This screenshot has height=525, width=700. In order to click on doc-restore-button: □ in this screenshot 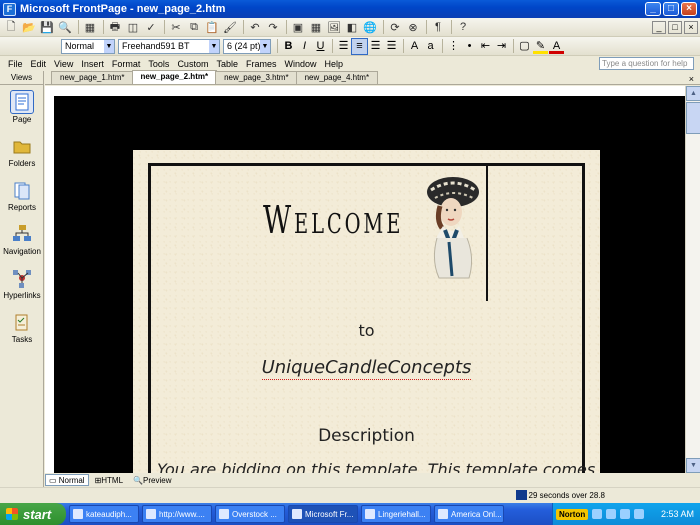, I will do `click(675, 27)`.